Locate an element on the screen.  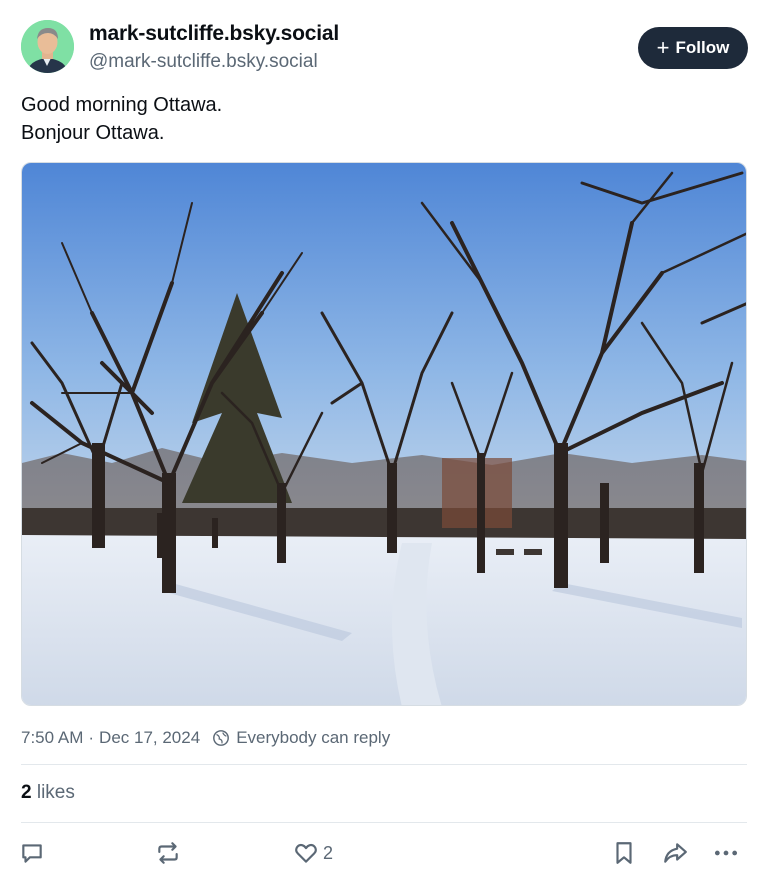
post-time: 7:50 AM is located at coordinates (52, 738).